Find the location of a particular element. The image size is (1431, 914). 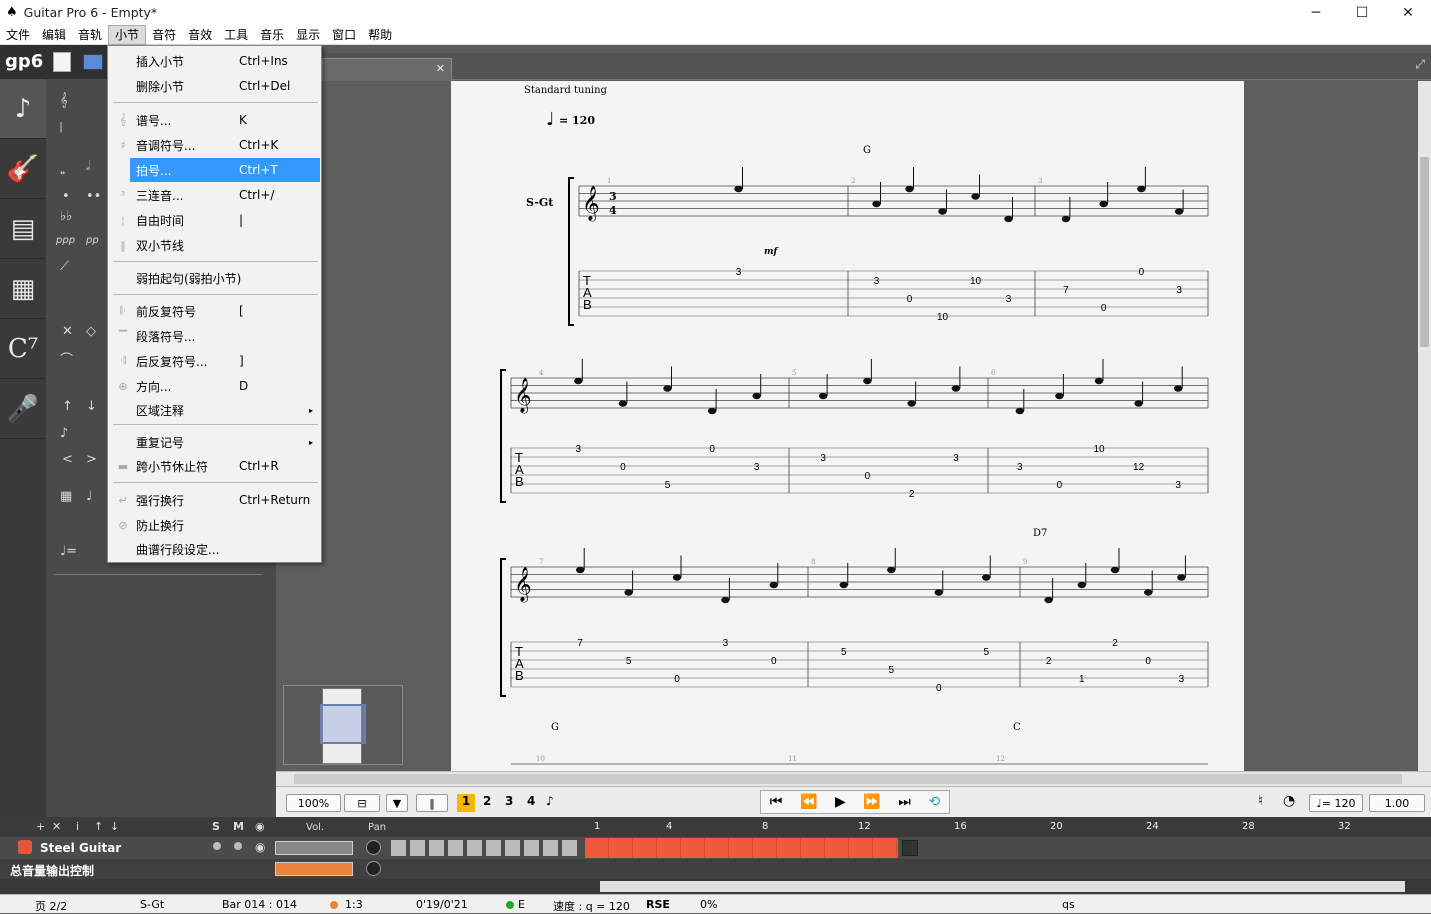

loop-icon: ⟲ is located at coordinates (934, 802).